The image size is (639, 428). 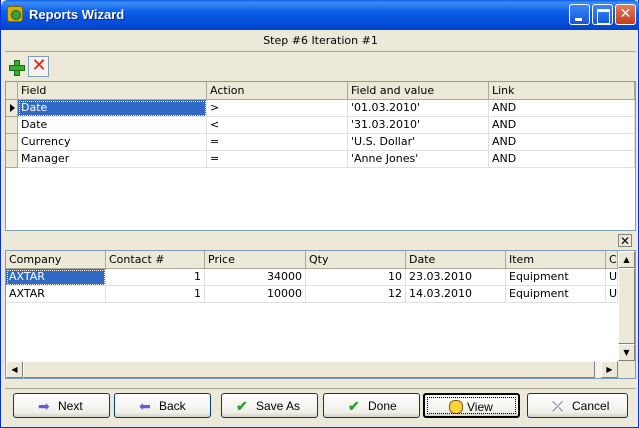 I want to click on cell-field: Manager, so click(x=112, y=159).